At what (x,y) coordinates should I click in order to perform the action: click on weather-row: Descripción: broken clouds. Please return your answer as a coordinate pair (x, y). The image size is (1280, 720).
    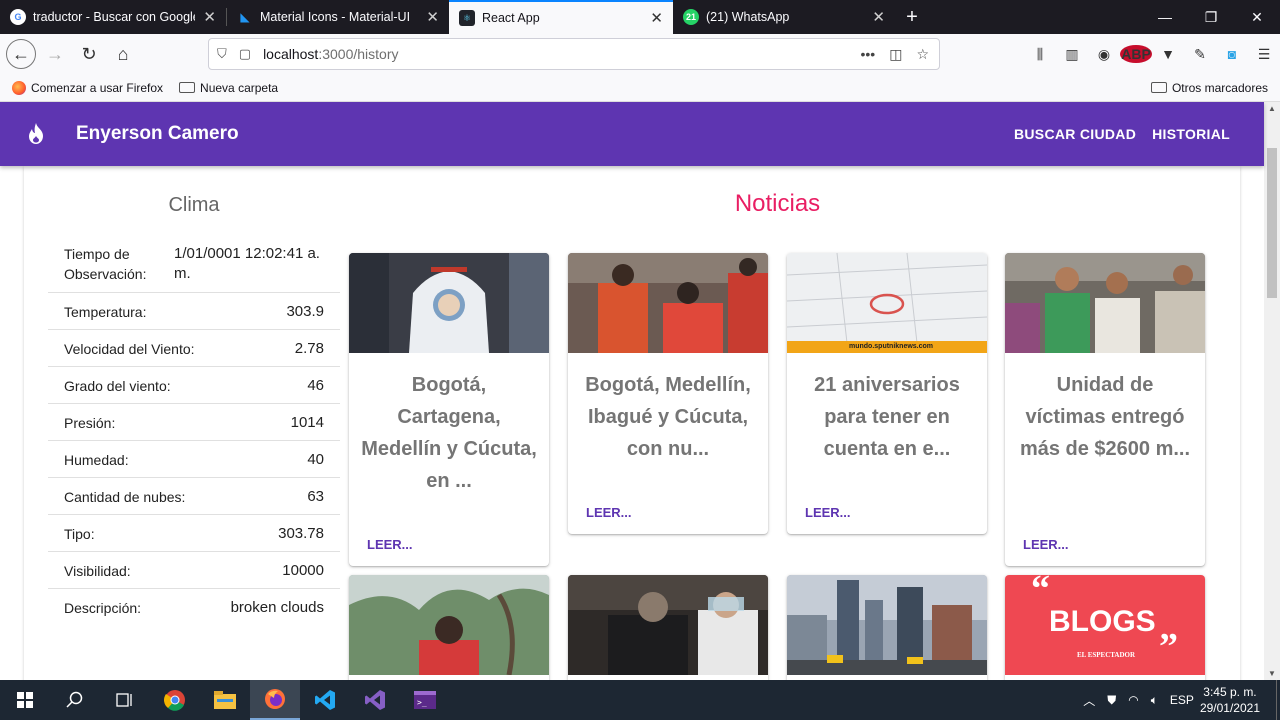
    Looking at the image, I should click on (194, 607).